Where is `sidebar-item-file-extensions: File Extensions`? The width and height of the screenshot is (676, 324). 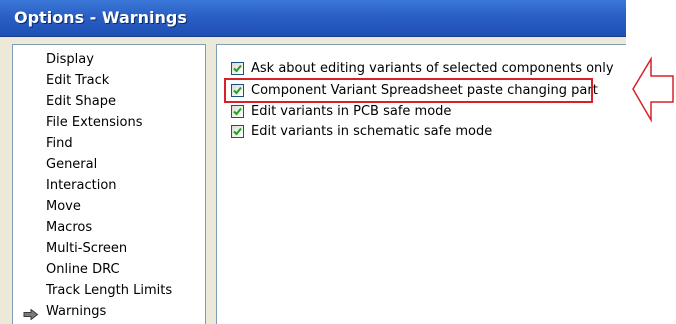
sidebar-item-file-extensions: File Extensions is located at coordinates (108, 123).